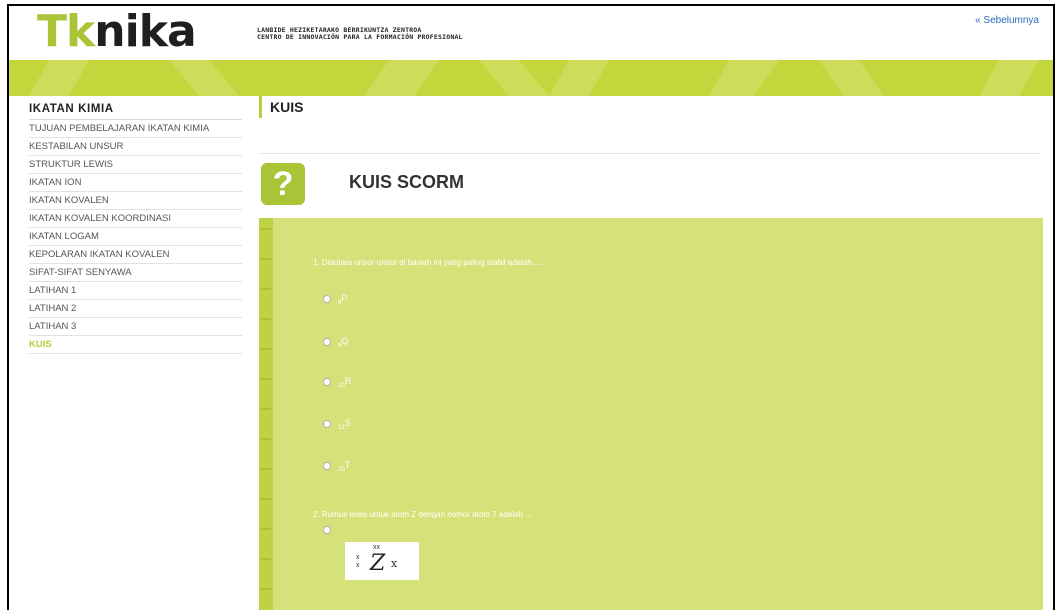  Describe the element at coordinates (337, 424) in the screenshot. I see `q1-option-s: 12S` at that location.